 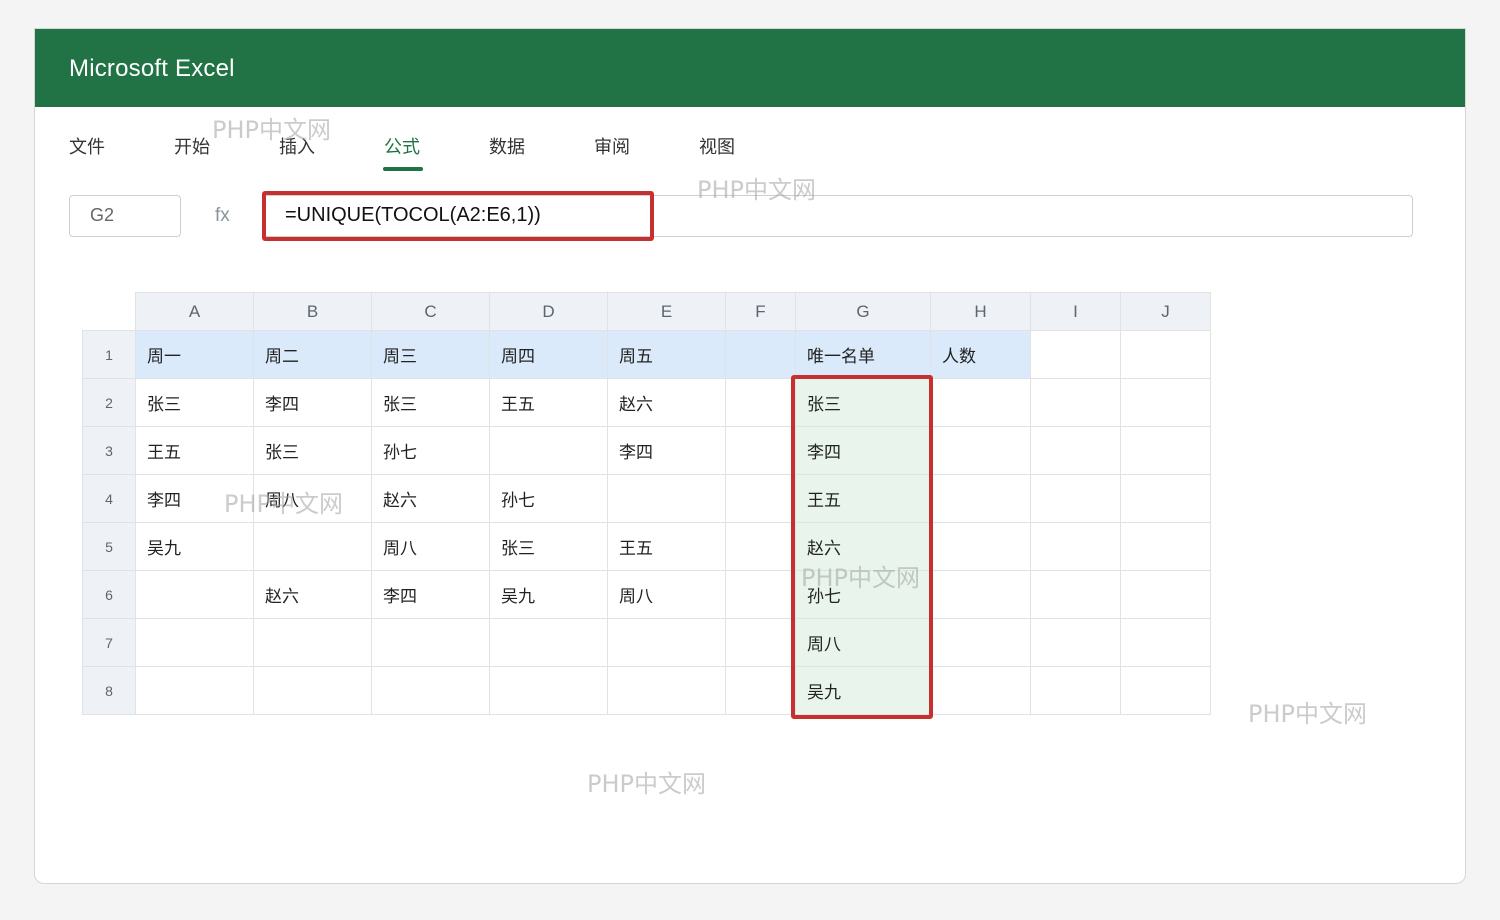 What do you see at coordinates (666, 642) in the screenshot?
I see `cell-e7` at bounding box center [666, 642].